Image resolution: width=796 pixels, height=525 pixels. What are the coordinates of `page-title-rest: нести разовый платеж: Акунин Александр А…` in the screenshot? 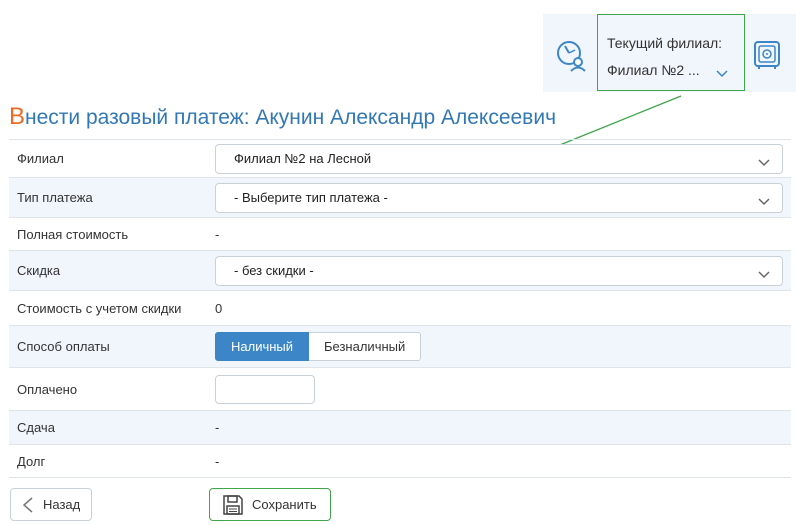 It's located at (291, 117).